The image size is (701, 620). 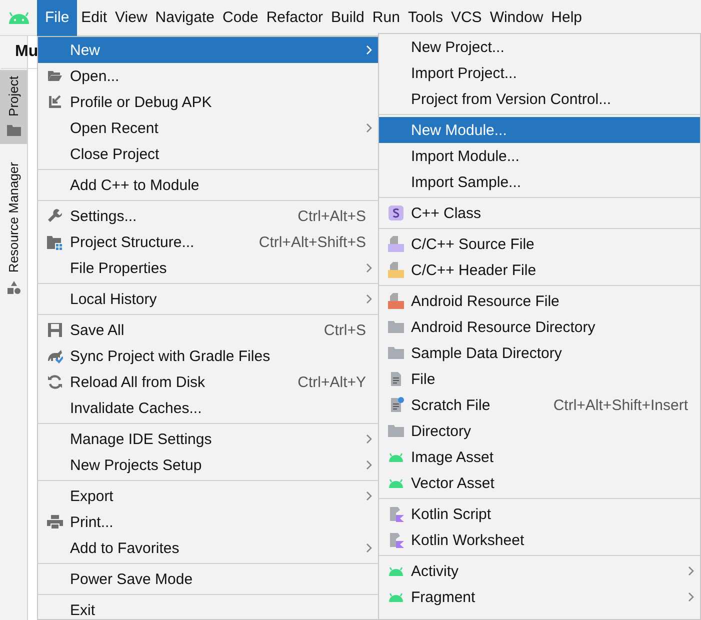 What do you see at coordinates (131, 18) in the screenshot?
I see `menu-bar-item: View` at bounding box center [131, 18].